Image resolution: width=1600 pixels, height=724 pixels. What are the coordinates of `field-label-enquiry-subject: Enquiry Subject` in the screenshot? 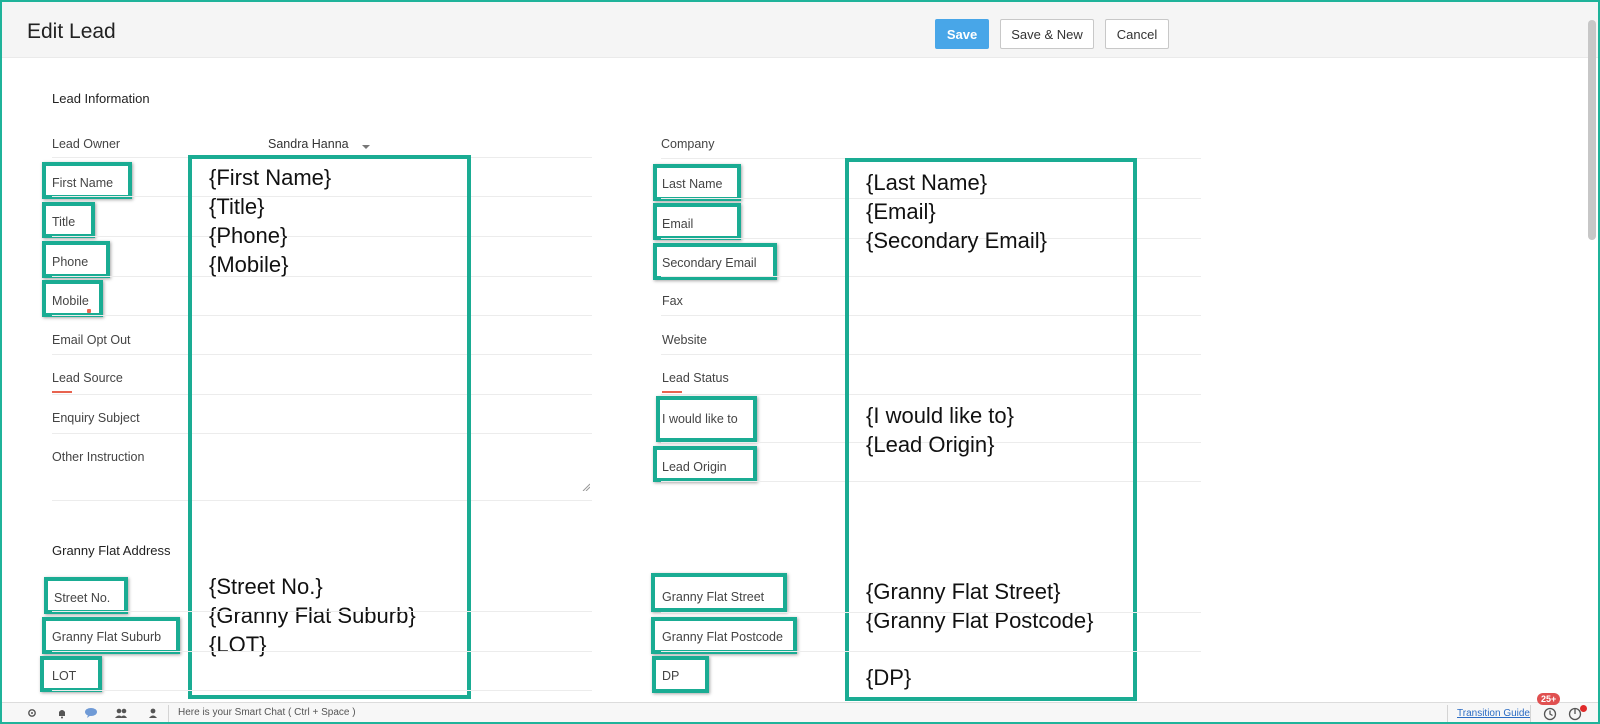 It's located at (96, 418).